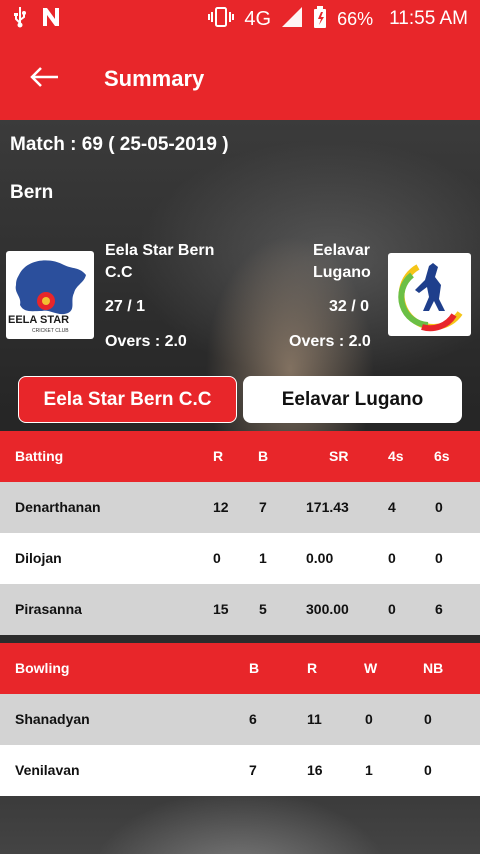 The image size is (480, 854). What do you see at coordinates (263, 609) in the screenshot?
I see `batter-balls: 5` at bounding box center [263, 609].